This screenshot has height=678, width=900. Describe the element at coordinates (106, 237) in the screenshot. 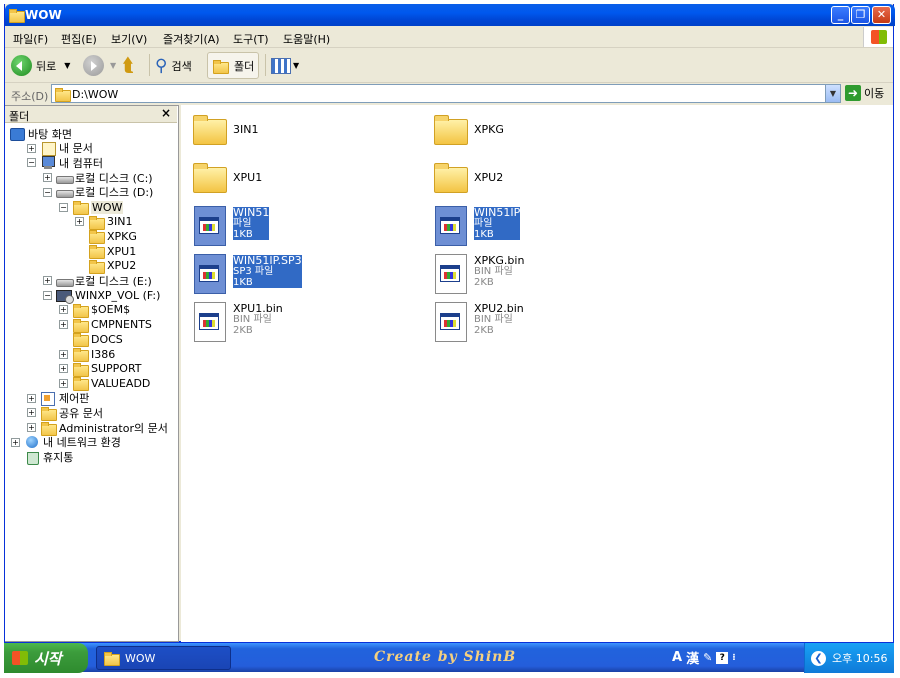

I see `tree-item: XPKG` at that location.